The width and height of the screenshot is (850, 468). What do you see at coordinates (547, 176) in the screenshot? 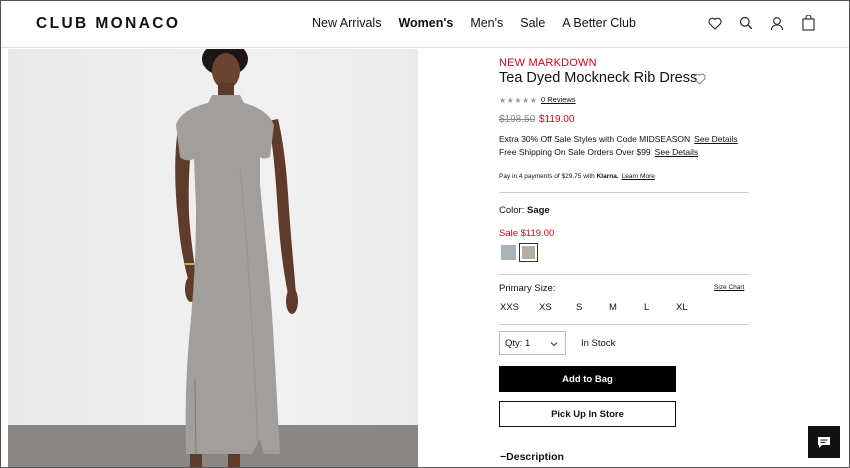
I see `klarna-text: Pay in 4 payments of $29.75 with` at bounding box center [547, 176].